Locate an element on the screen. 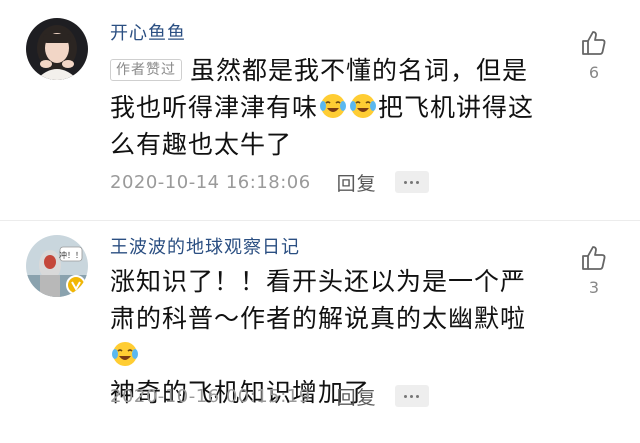 This screenshot has height=443, width=640. comment-author: 开心鱼鱼 is located at coordinates (148, 32).